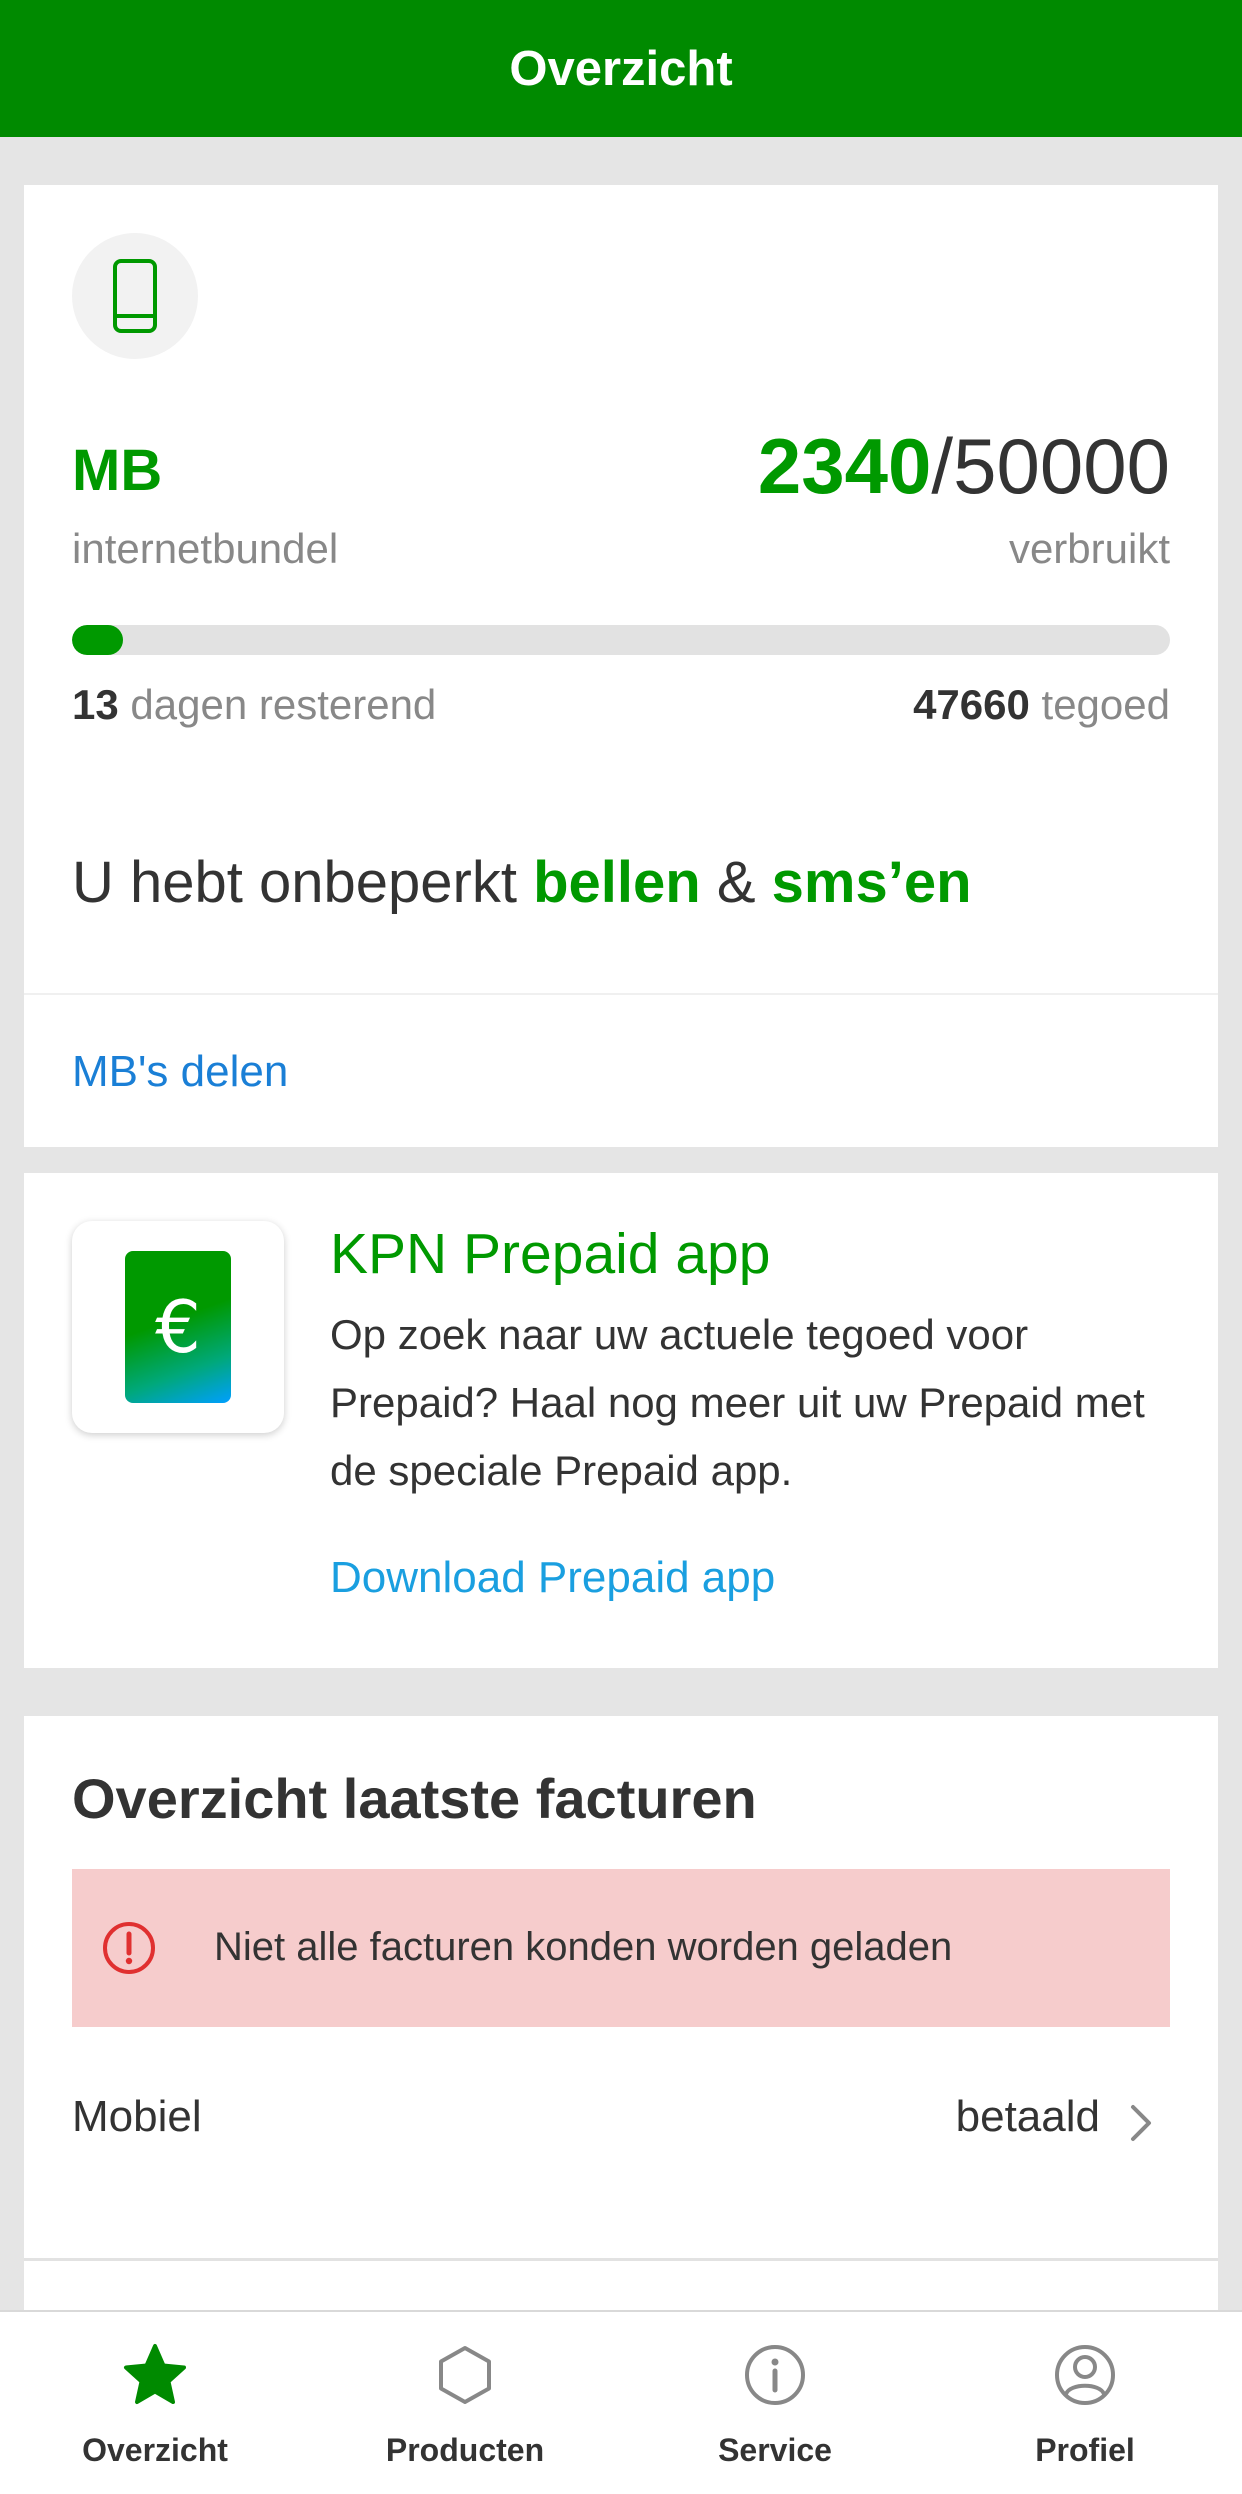 The width and height of the screenshot is (1242, 2494). Describe the element at coordinates (137, 2117) in the screenshot. I see `invoice-row-label: Mobiel` at that location.